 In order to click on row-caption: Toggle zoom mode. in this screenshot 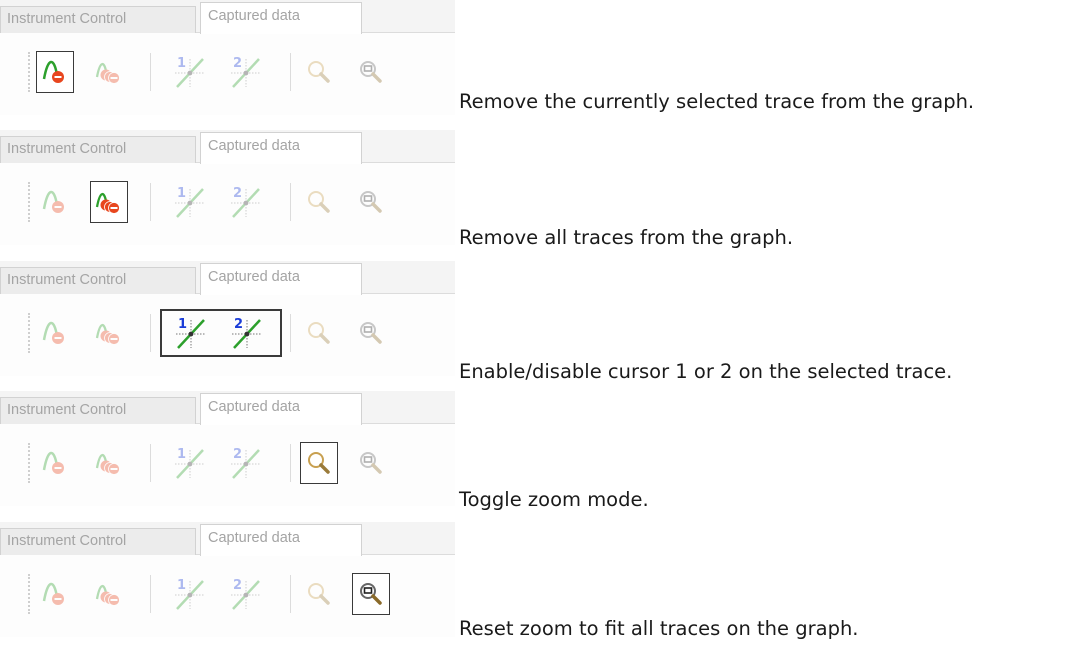, I will do `click(554, 499)`.